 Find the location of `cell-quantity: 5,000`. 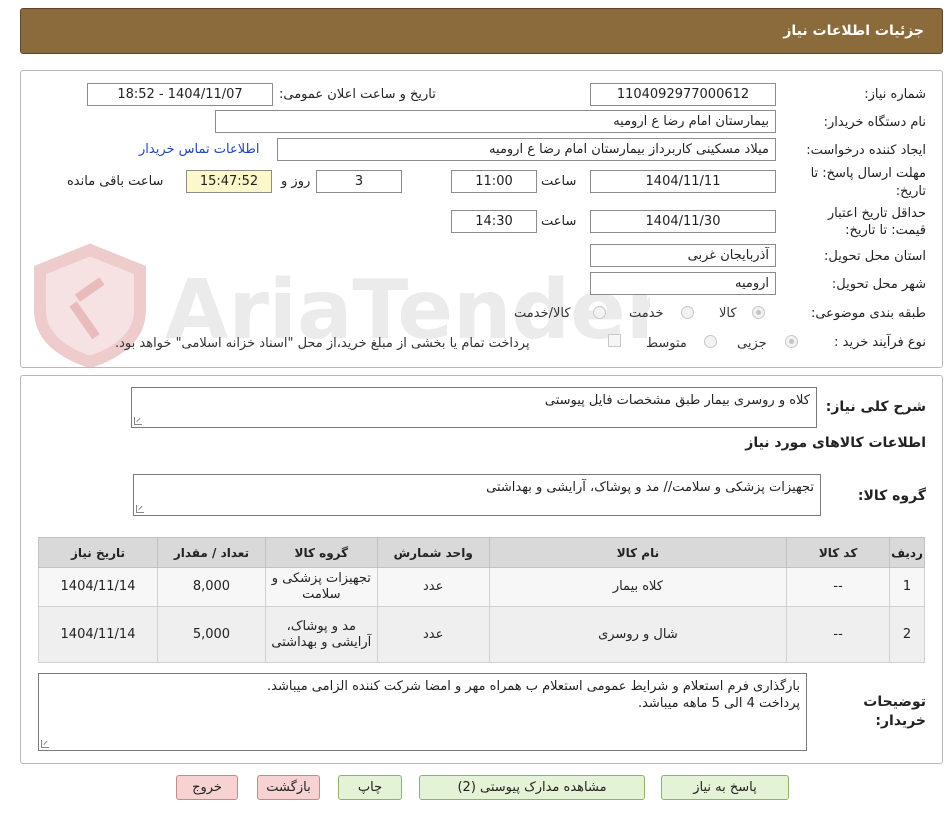

cell-quantity: 5,000 is located at coordinates (211, 634).